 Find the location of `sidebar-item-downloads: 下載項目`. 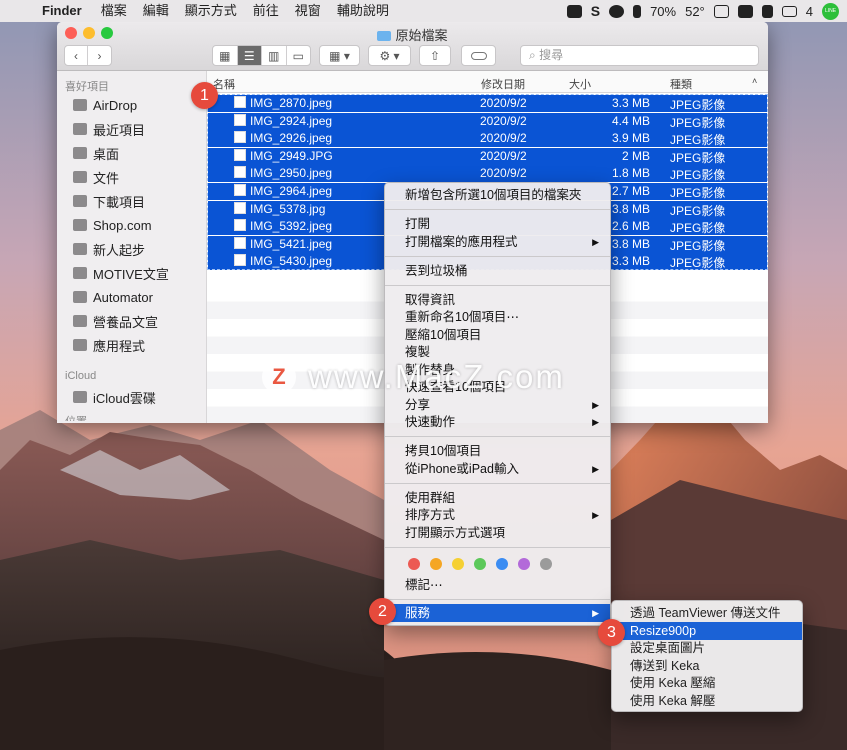

sidebar-item-downloads: 下載項目 is located at coordinates (131, 201).